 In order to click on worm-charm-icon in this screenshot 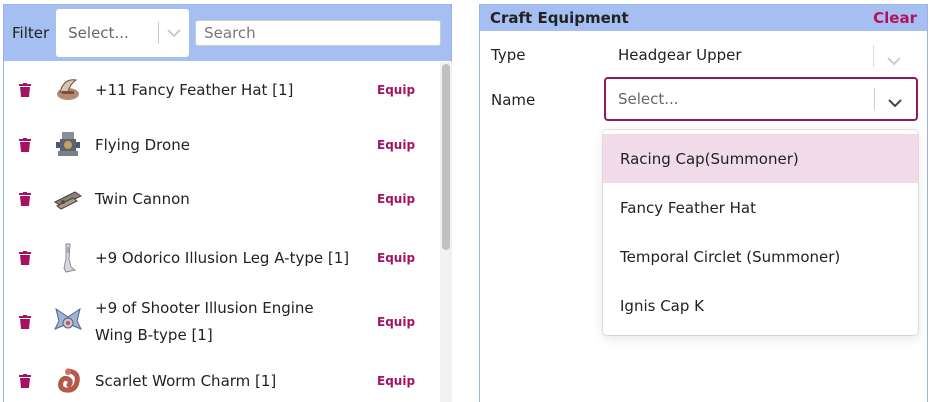, I will do `click(68, 381)`.